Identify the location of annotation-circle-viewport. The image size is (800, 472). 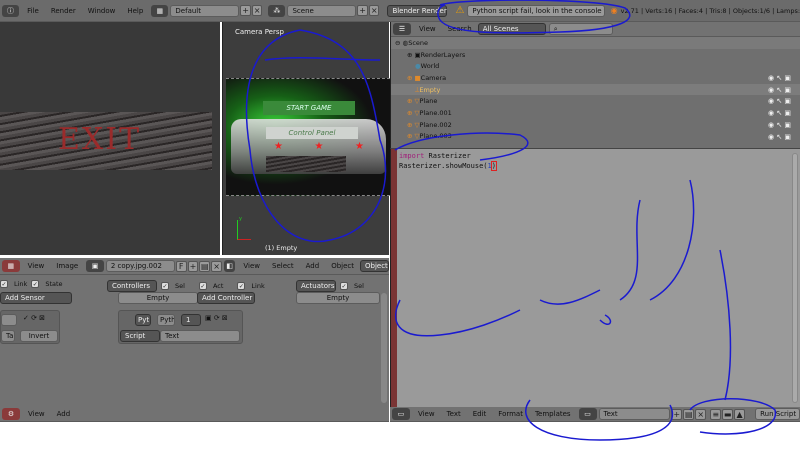
(316, 136).